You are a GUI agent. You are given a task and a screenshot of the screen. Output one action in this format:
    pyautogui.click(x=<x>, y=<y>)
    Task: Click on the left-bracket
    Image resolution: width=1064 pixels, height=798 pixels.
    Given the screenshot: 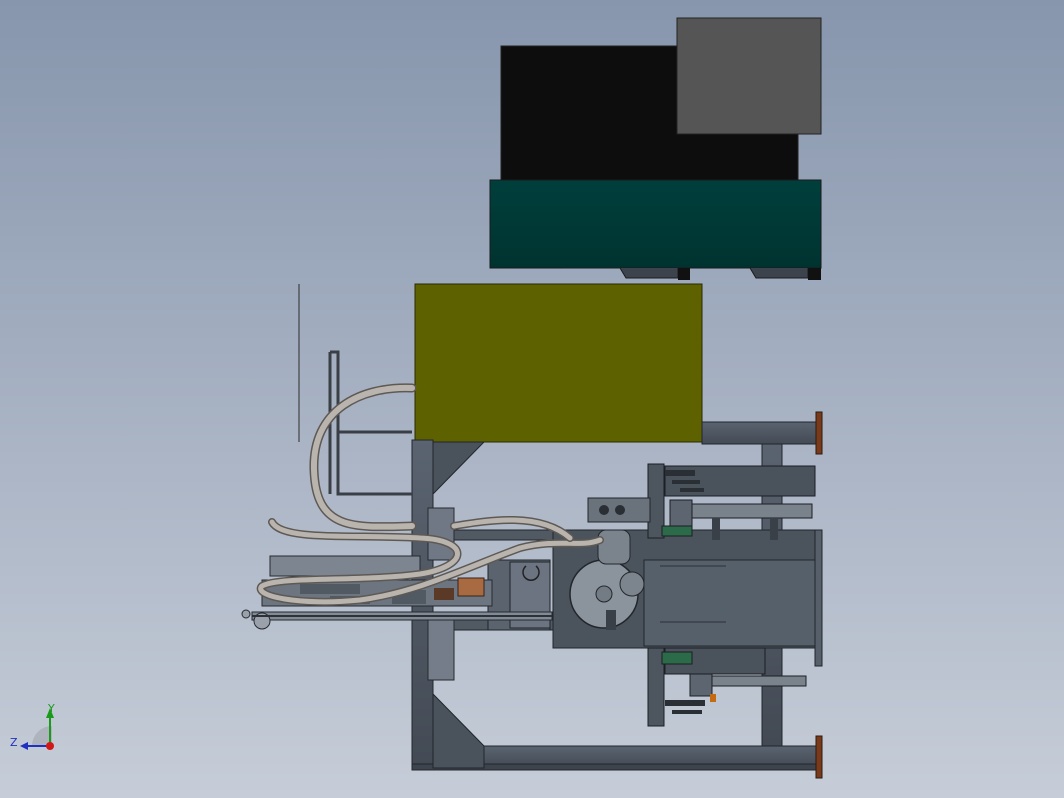 What is the action you would take?
    pyautogui.click(x=370, y=423)
    